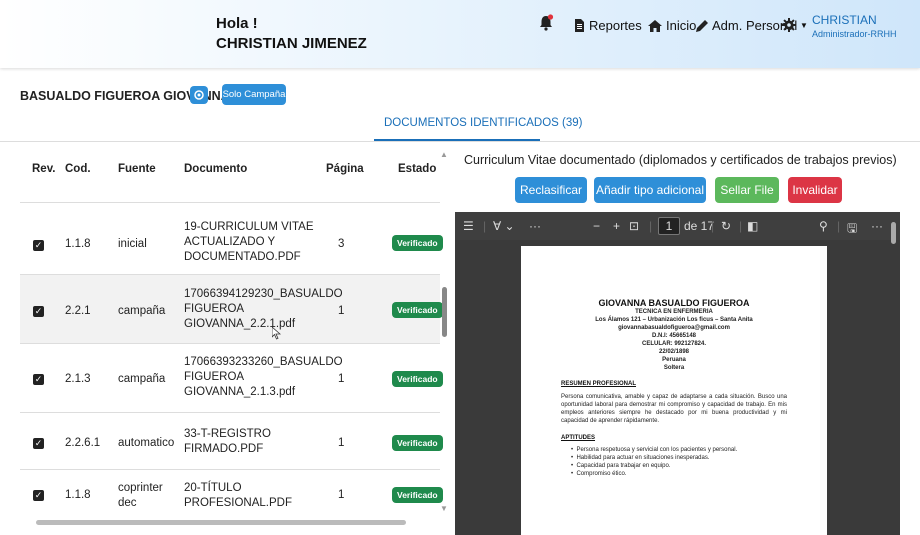  What do you see at coordinates (227, 434) in the screenshot?
I see `doc-line: 33-T-REGISTRO` at bounding box center [227, 434].